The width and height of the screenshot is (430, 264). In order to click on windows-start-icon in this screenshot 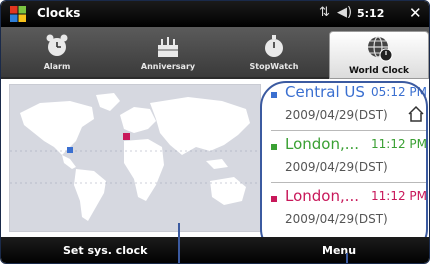, I will do `click(18, 14)`.